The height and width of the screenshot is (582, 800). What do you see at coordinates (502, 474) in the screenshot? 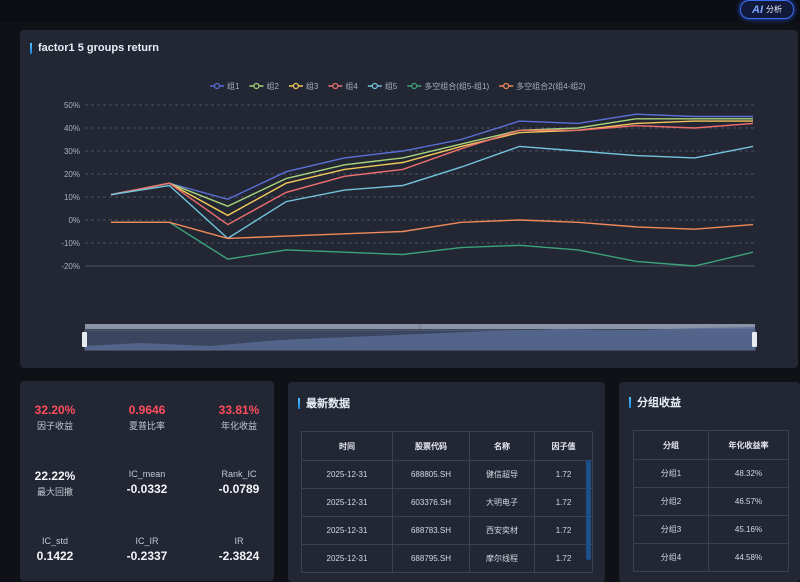
I see `cell-name: 健信超导` at bounding box center [502, 474].